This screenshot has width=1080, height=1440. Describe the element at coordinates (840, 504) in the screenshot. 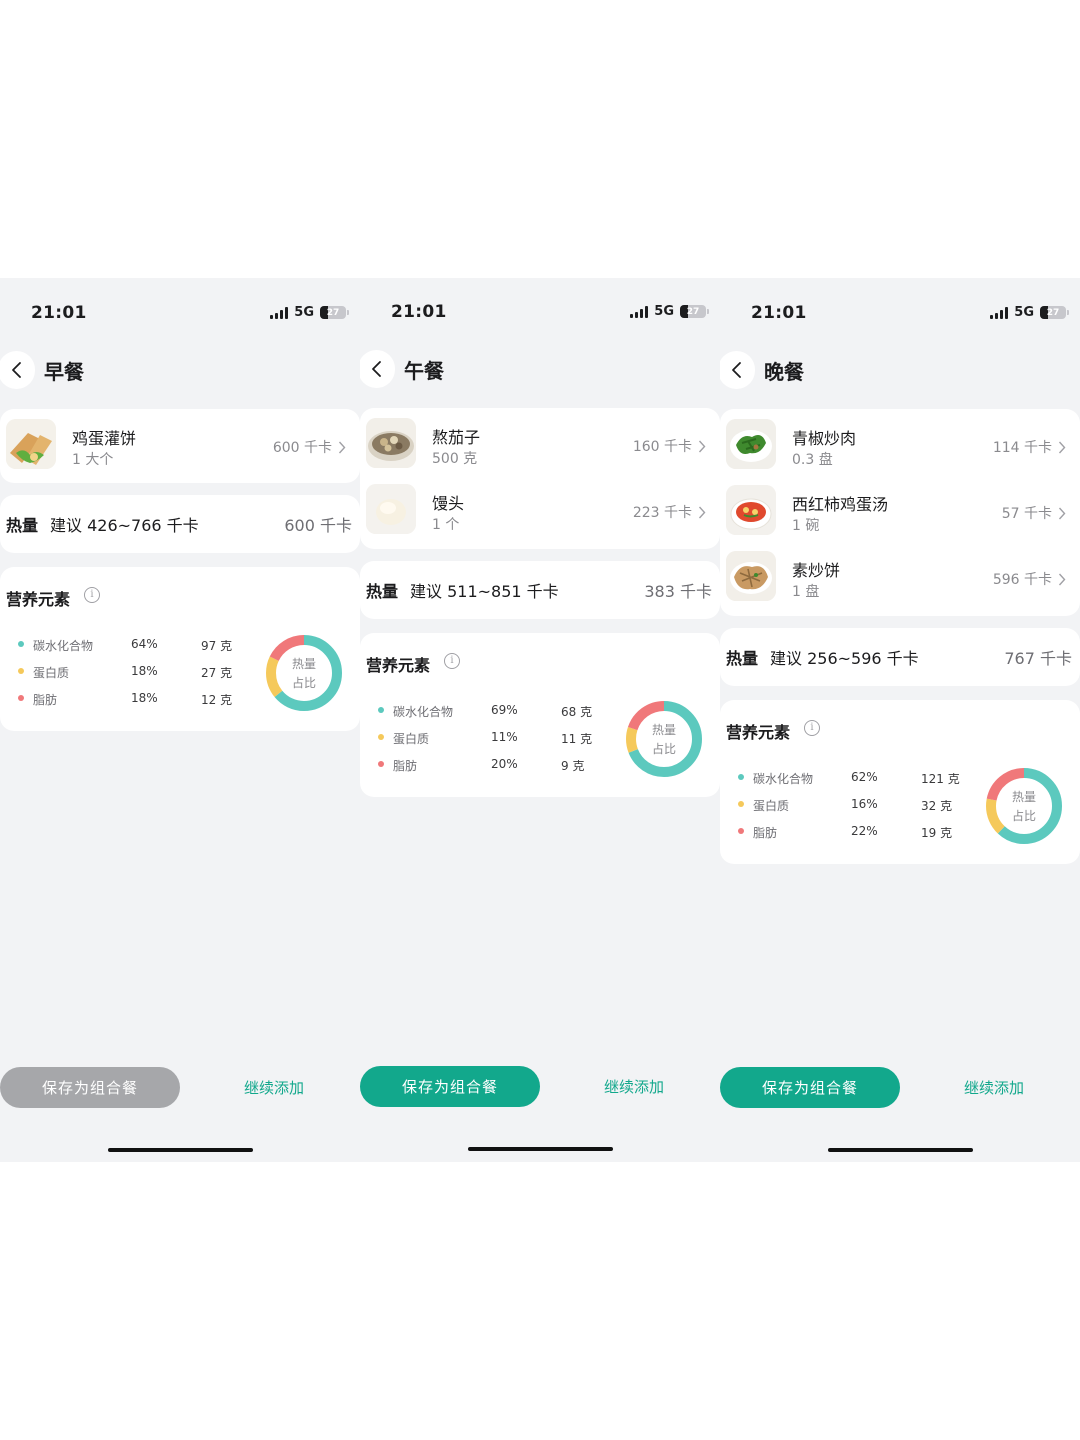

I see `food-name: 西红柿鸡蛋汤` at that location.